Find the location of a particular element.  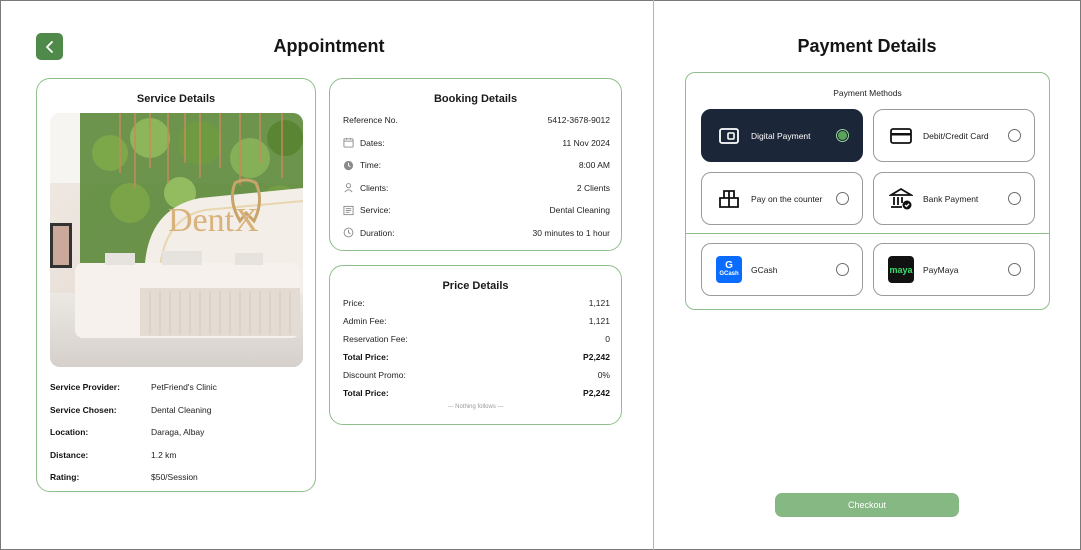

method-gcash: G GCash GCash is located at coordinates (782, 269).